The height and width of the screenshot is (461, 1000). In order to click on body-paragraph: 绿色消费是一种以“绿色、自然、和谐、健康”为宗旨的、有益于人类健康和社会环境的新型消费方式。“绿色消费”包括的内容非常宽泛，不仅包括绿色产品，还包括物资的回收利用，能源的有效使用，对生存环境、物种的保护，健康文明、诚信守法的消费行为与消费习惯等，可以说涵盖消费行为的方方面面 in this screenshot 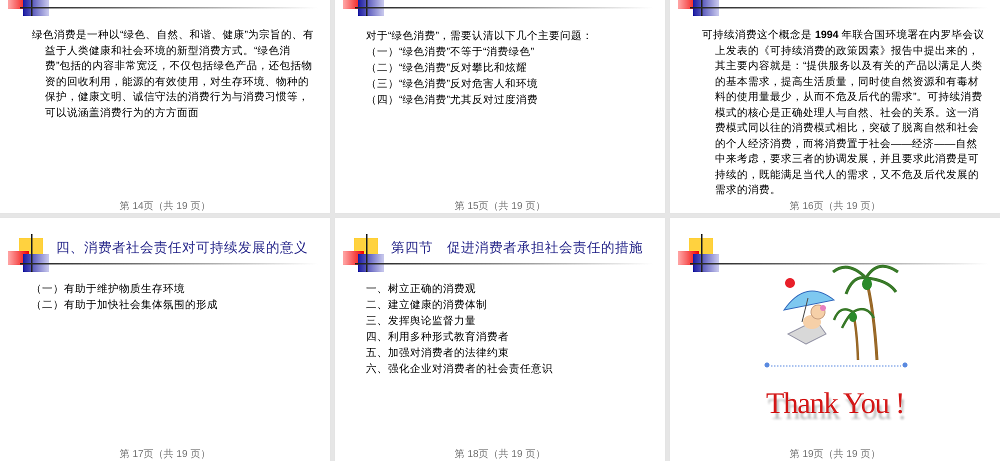, I will do `click(174, 74)`.